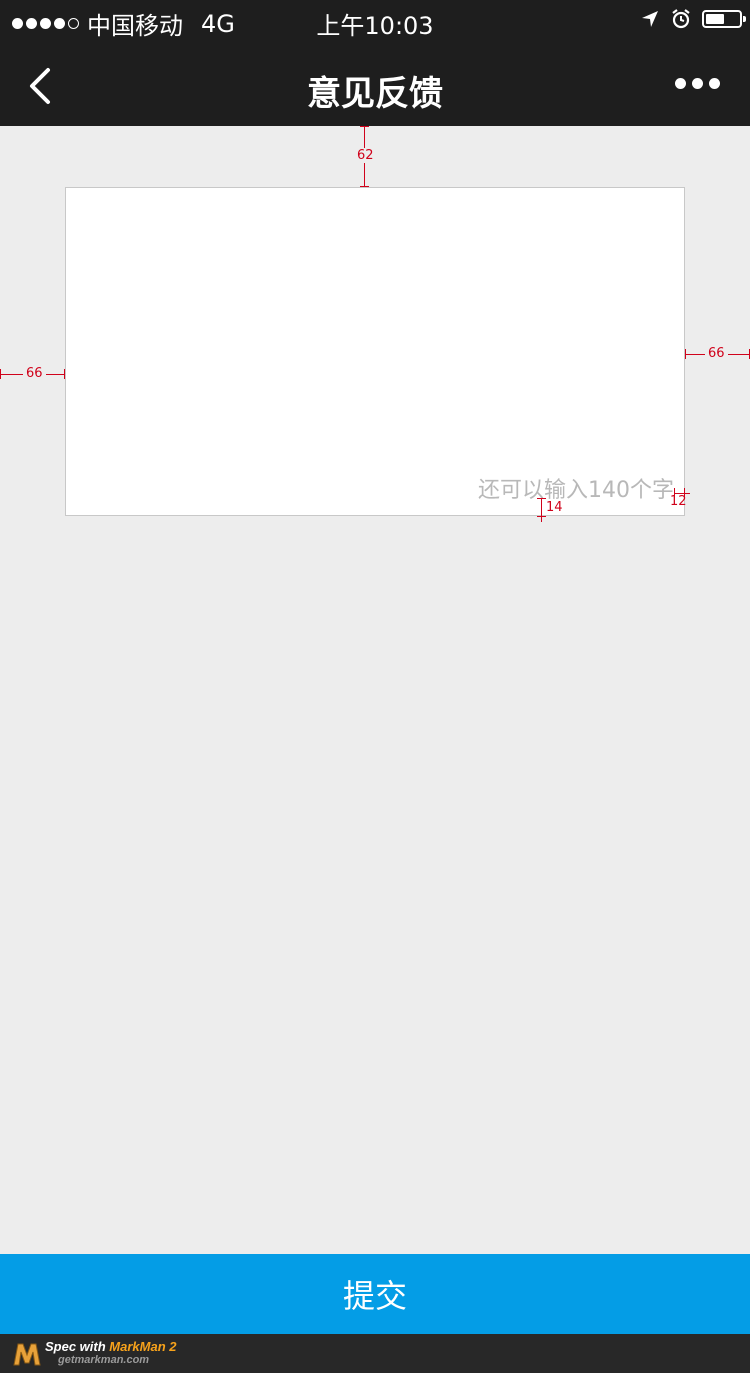  What do you see at coordinates (693, 19) in the screenshot?
I see `status-right` at bounding box center [693, 19].